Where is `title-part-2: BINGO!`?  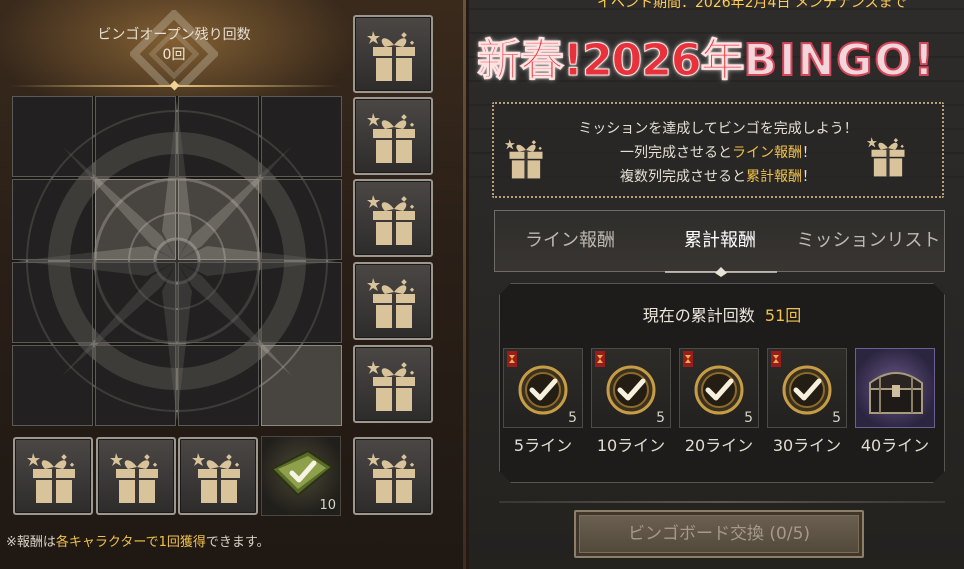
title-part-2: BINGO! is located at coordinates (839, 61).